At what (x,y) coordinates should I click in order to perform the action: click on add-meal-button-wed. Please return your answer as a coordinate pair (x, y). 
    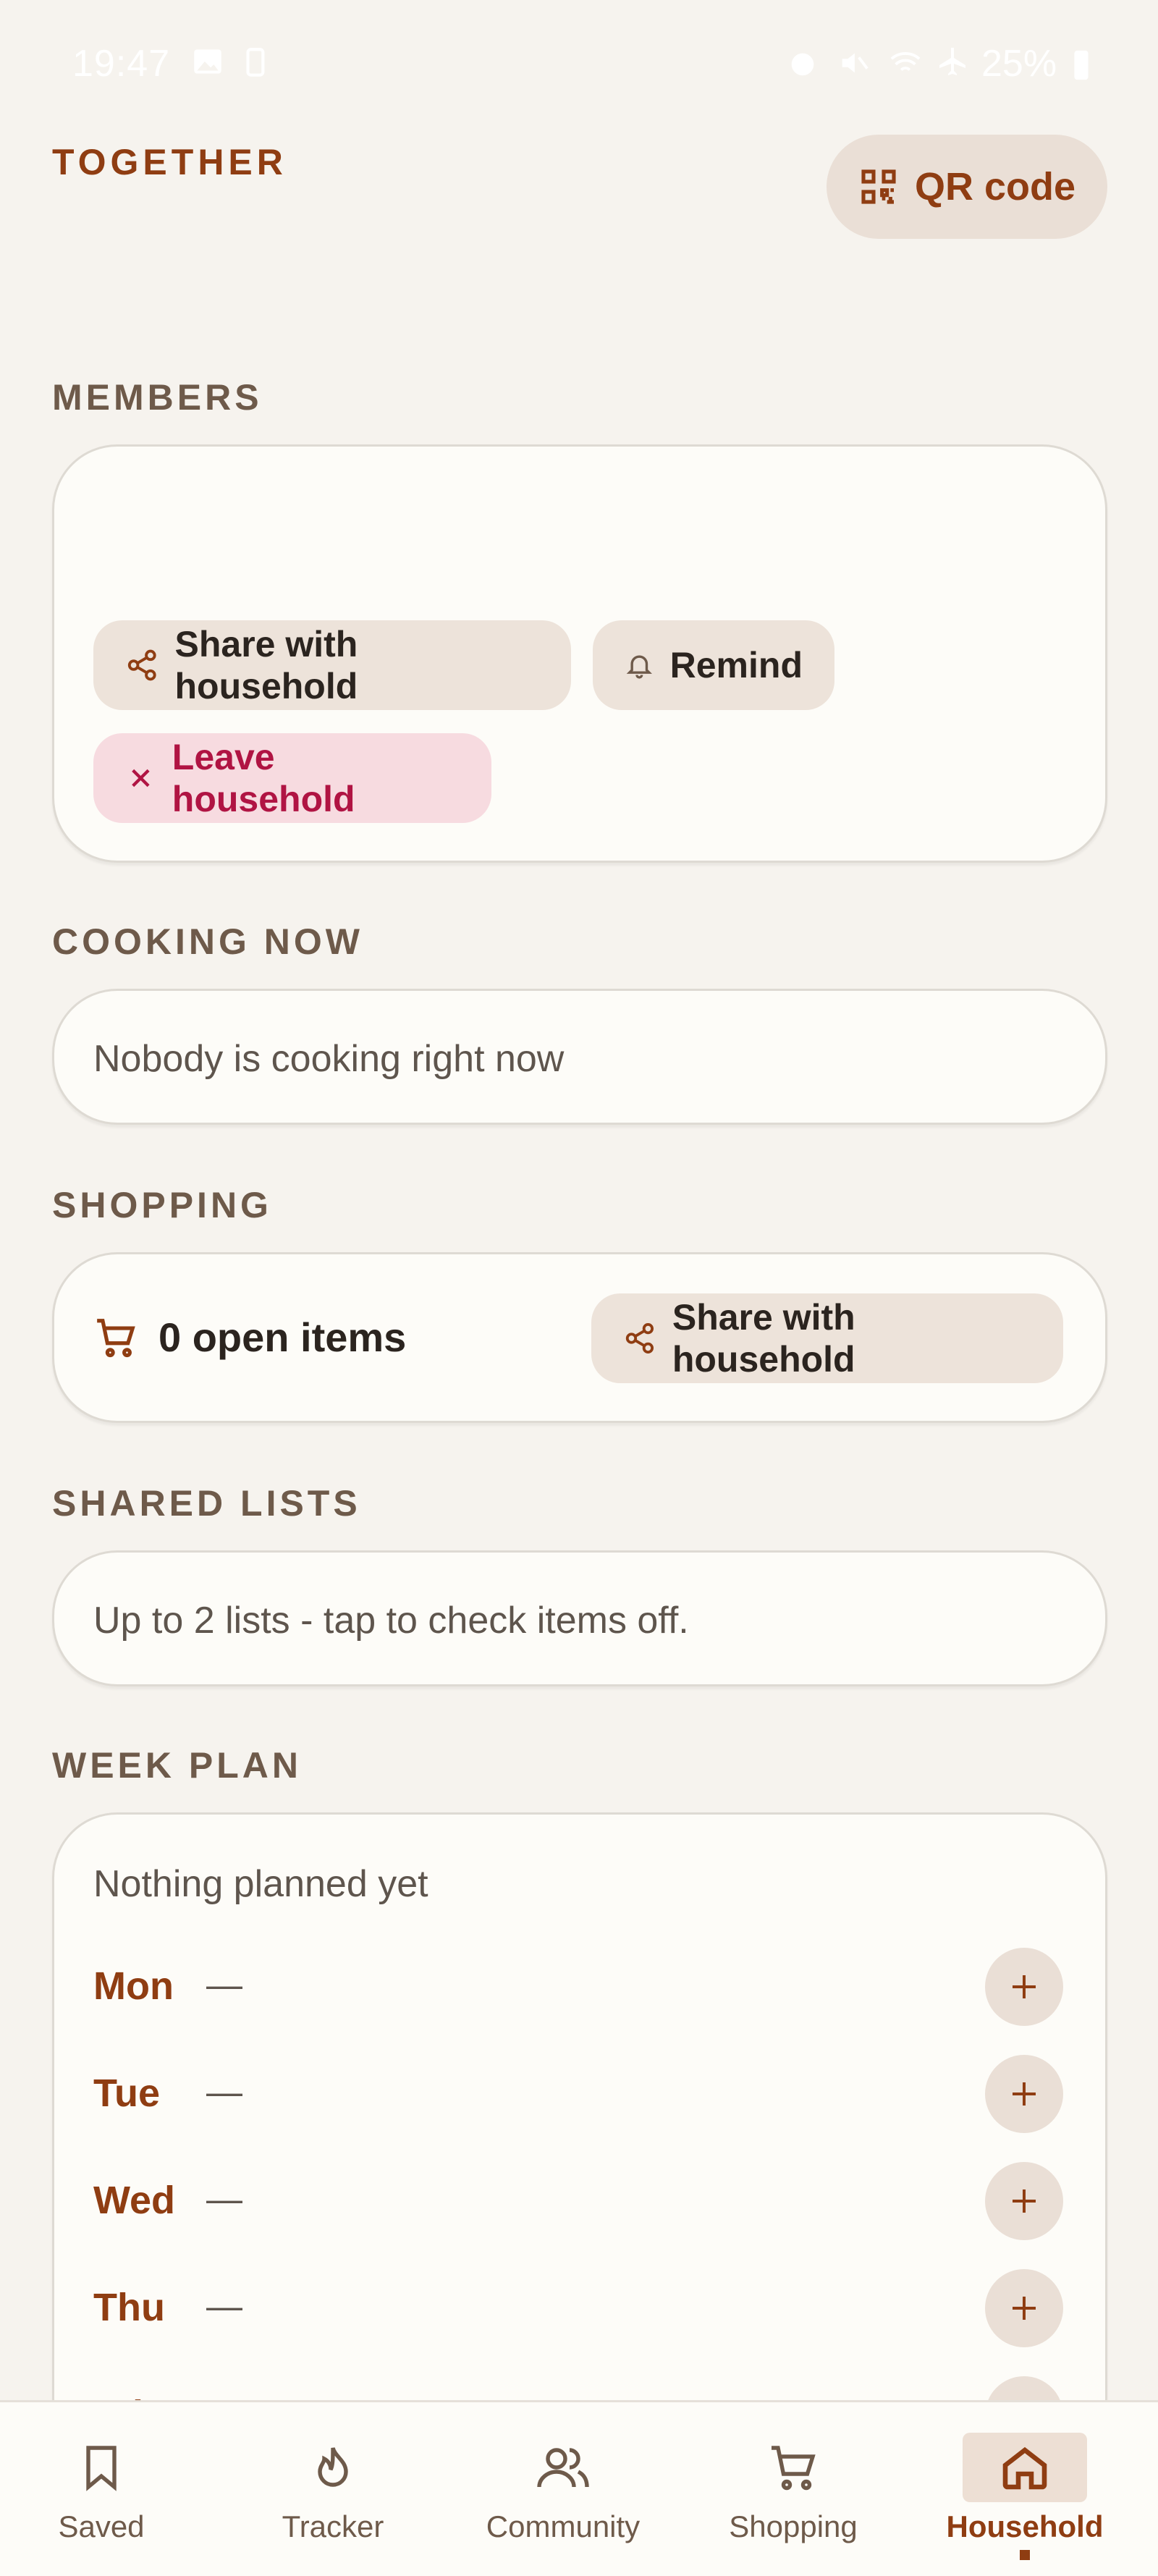
    Looking at the image, I should click on (1024, 2201).